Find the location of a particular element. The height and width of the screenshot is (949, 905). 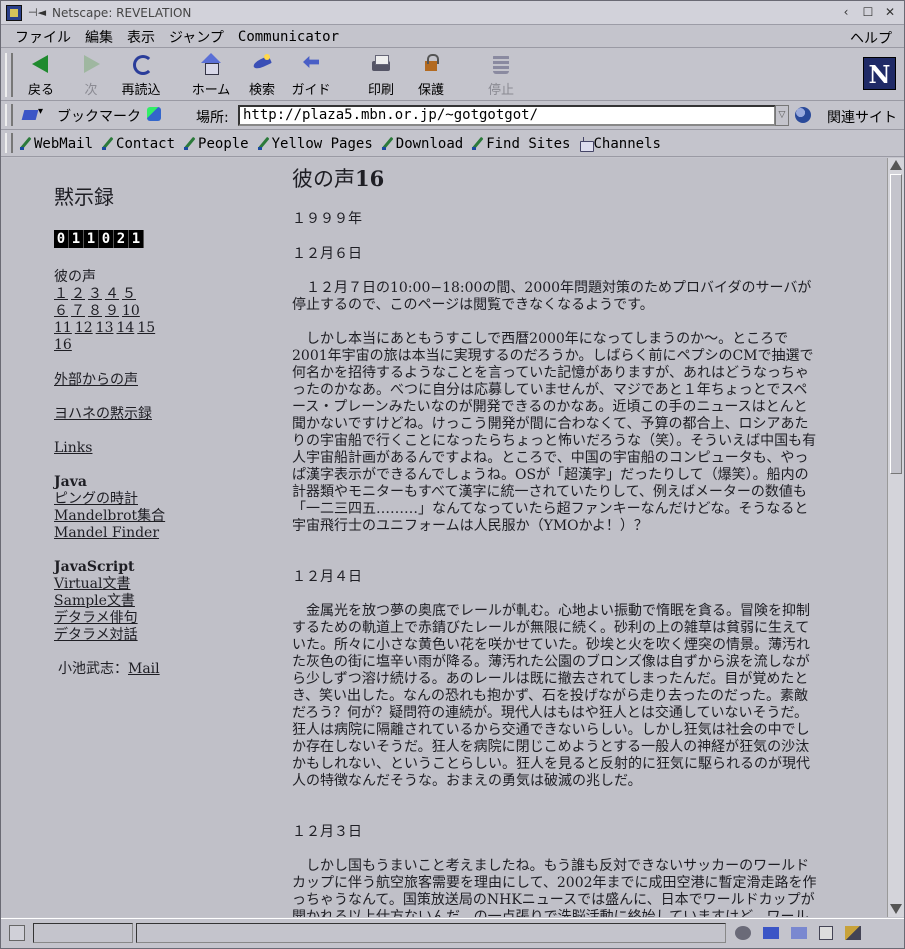

pin-icon: ⊣◄ is located at coordinates (37, 12).